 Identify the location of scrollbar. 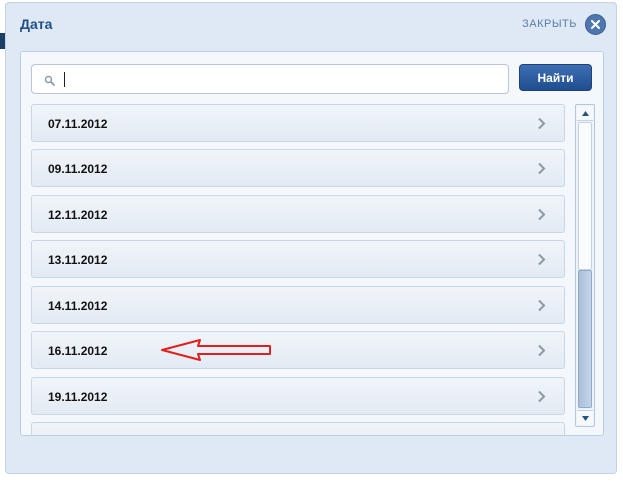
(585, 265).